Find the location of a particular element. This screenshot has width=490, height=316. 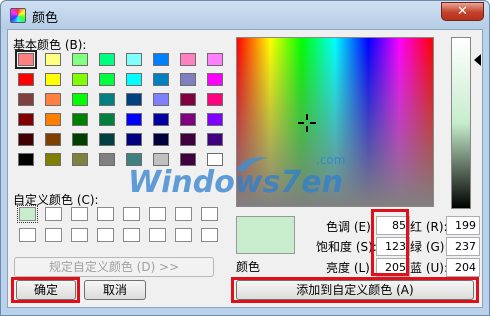

basic-colors-label: 基本颜色 (B): is located at coordinates (50, 45).